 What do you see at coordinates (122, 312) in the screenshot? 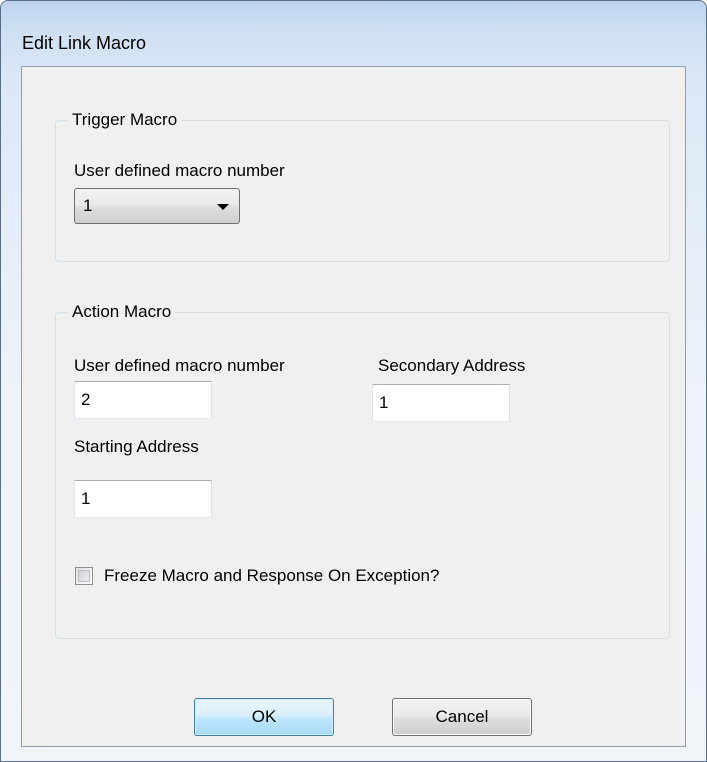
I see `action-macro-legend: Action Macro` at bounding box center [122, 312].